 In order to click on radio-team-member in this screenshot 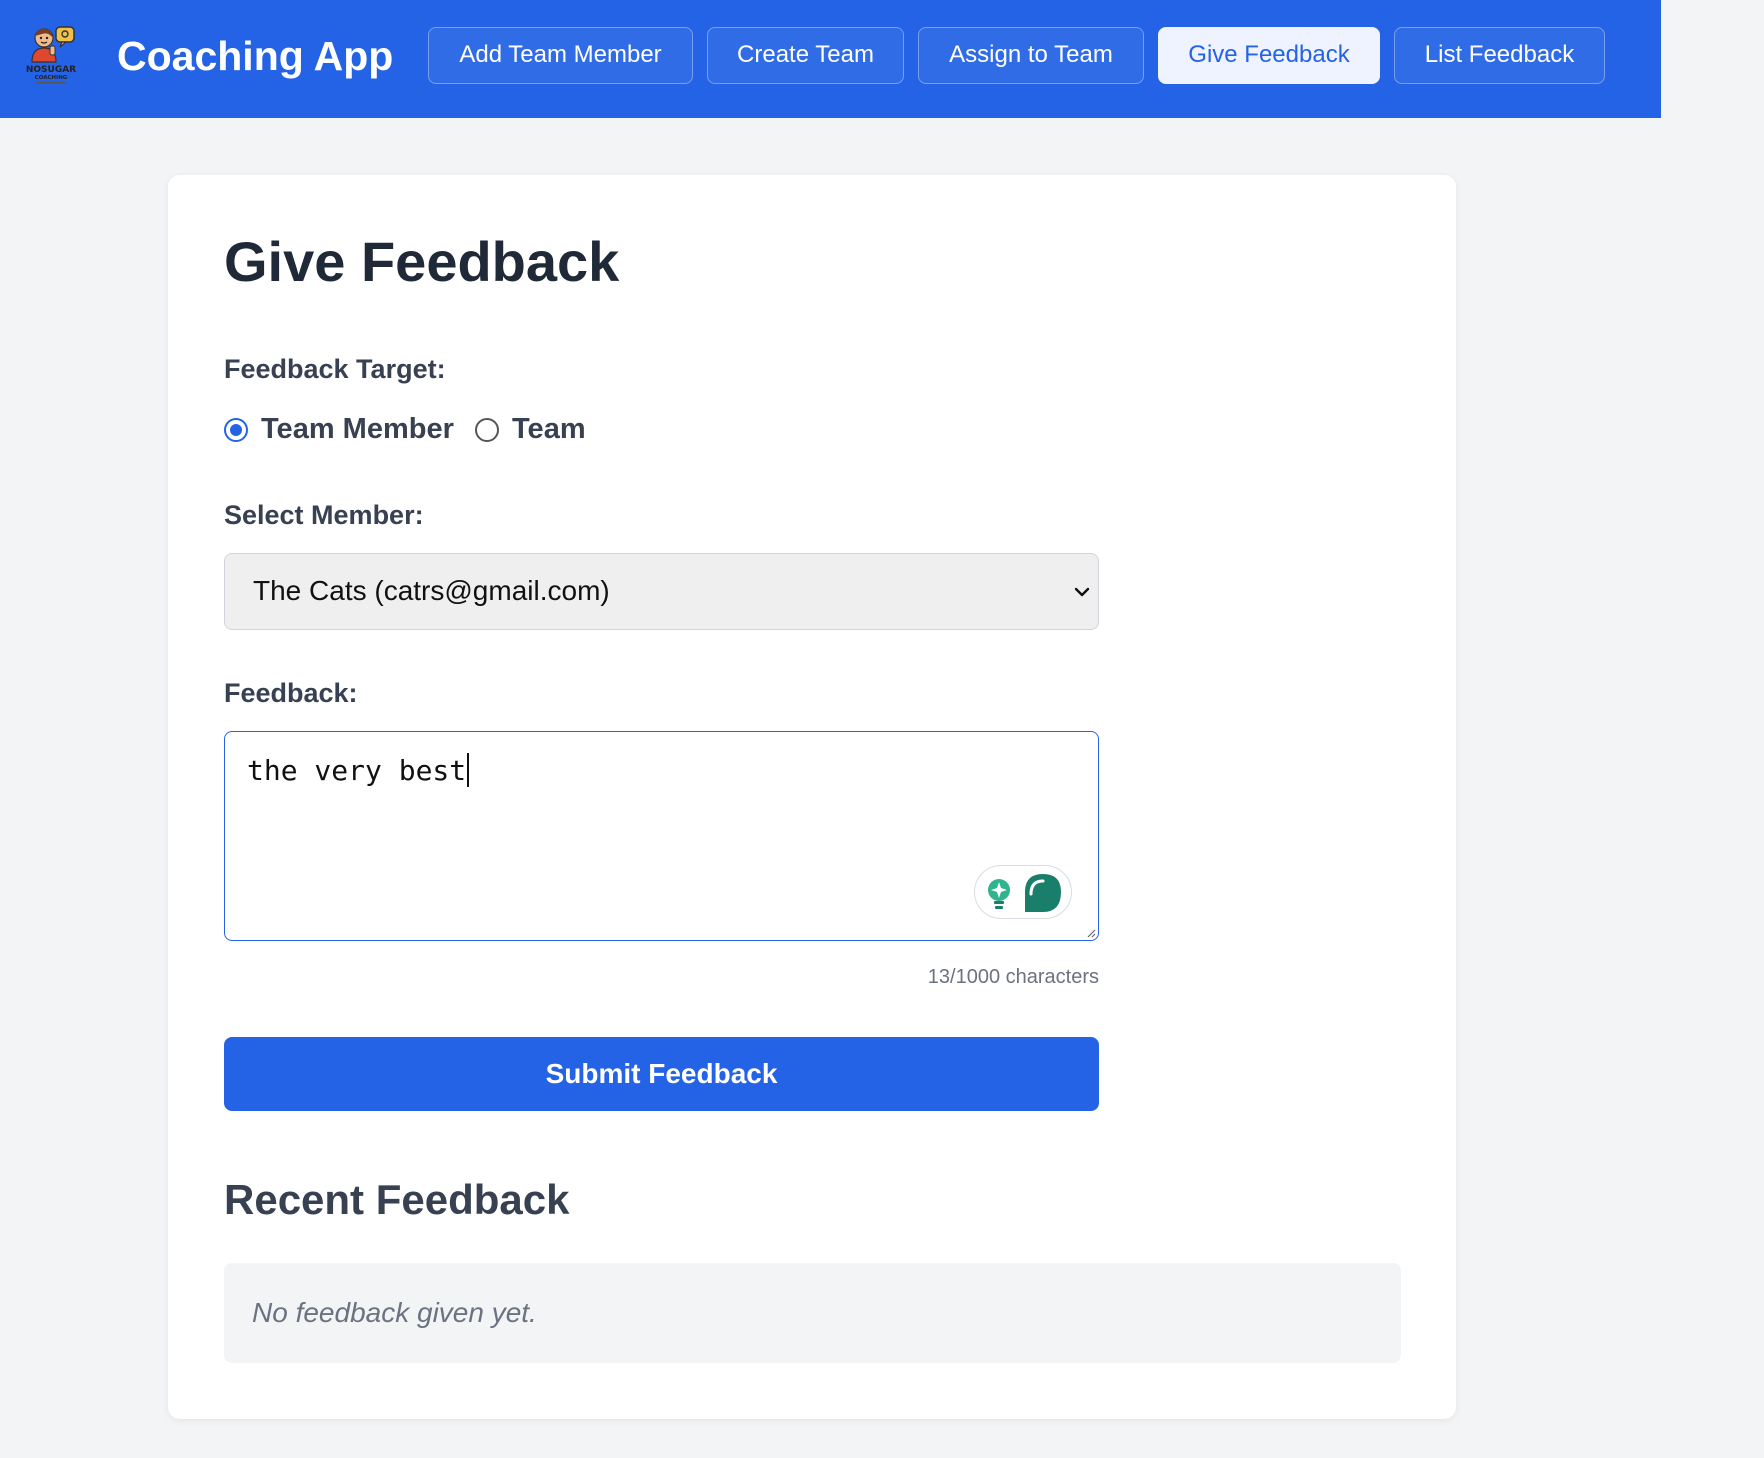, I will do `click(236, 430)`.